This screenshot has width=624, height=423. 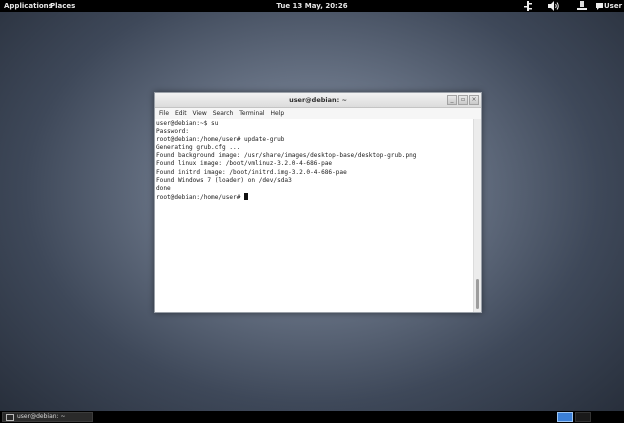 I want to click on menu-view: View, so click(x=200, y=113).